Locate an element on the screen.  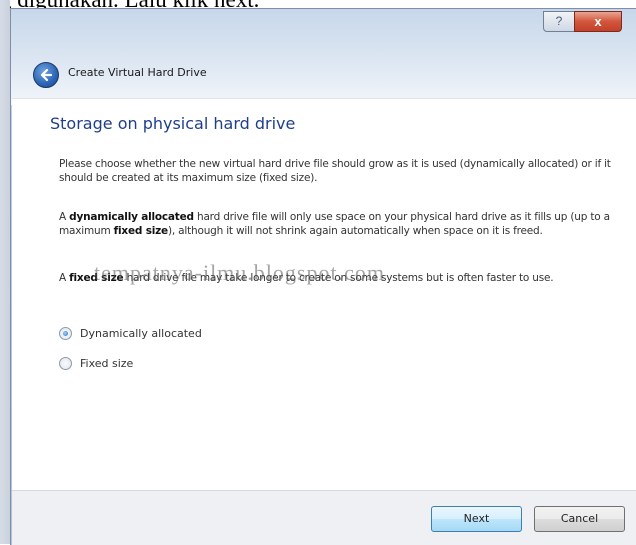
back-button is located at coordinates (46, 75).